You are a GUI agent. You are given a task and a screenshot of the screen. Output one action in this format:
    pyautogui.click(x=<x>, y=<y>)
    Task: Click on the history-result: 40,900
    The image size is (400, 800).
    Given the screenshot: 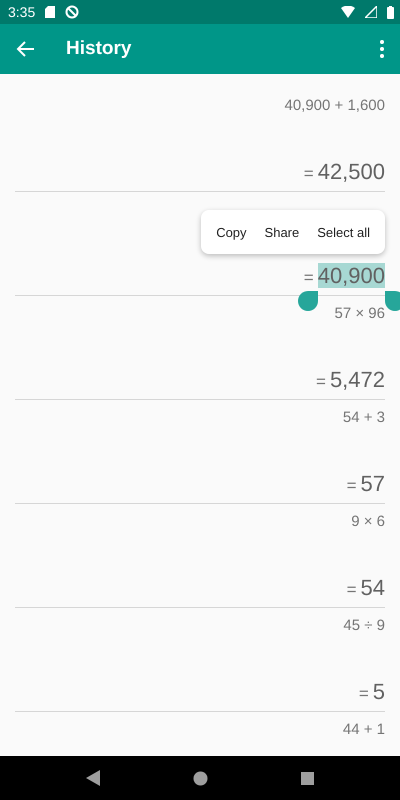 What is the action you would take?
    pyautogui.click(x=351, y=275)
    